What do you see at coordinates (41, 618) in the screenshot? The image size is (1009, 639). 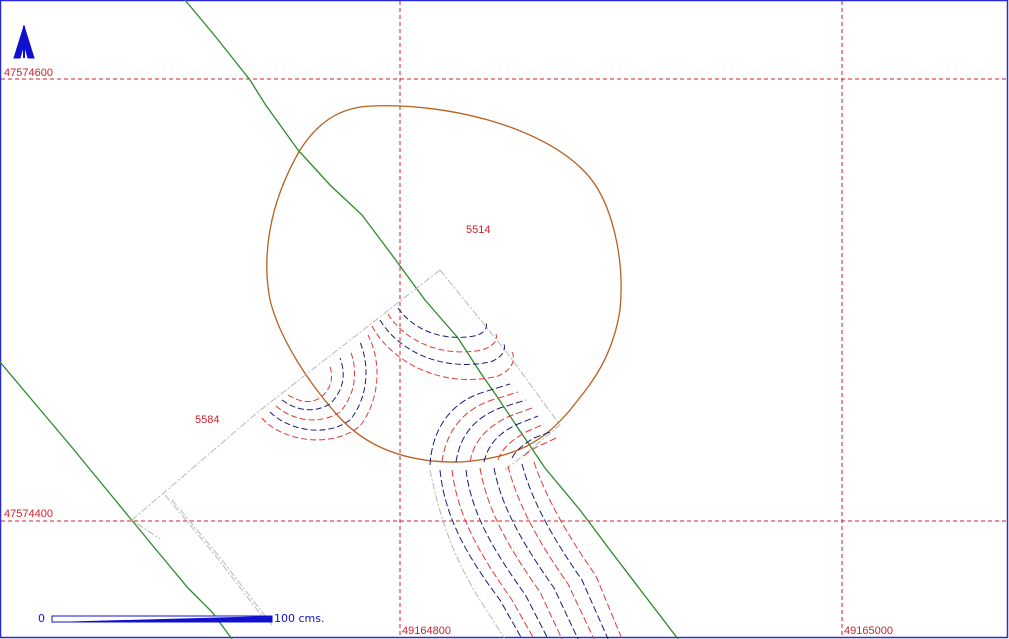 I see `scale-label-start: 0` at bounding box center [41, 618].